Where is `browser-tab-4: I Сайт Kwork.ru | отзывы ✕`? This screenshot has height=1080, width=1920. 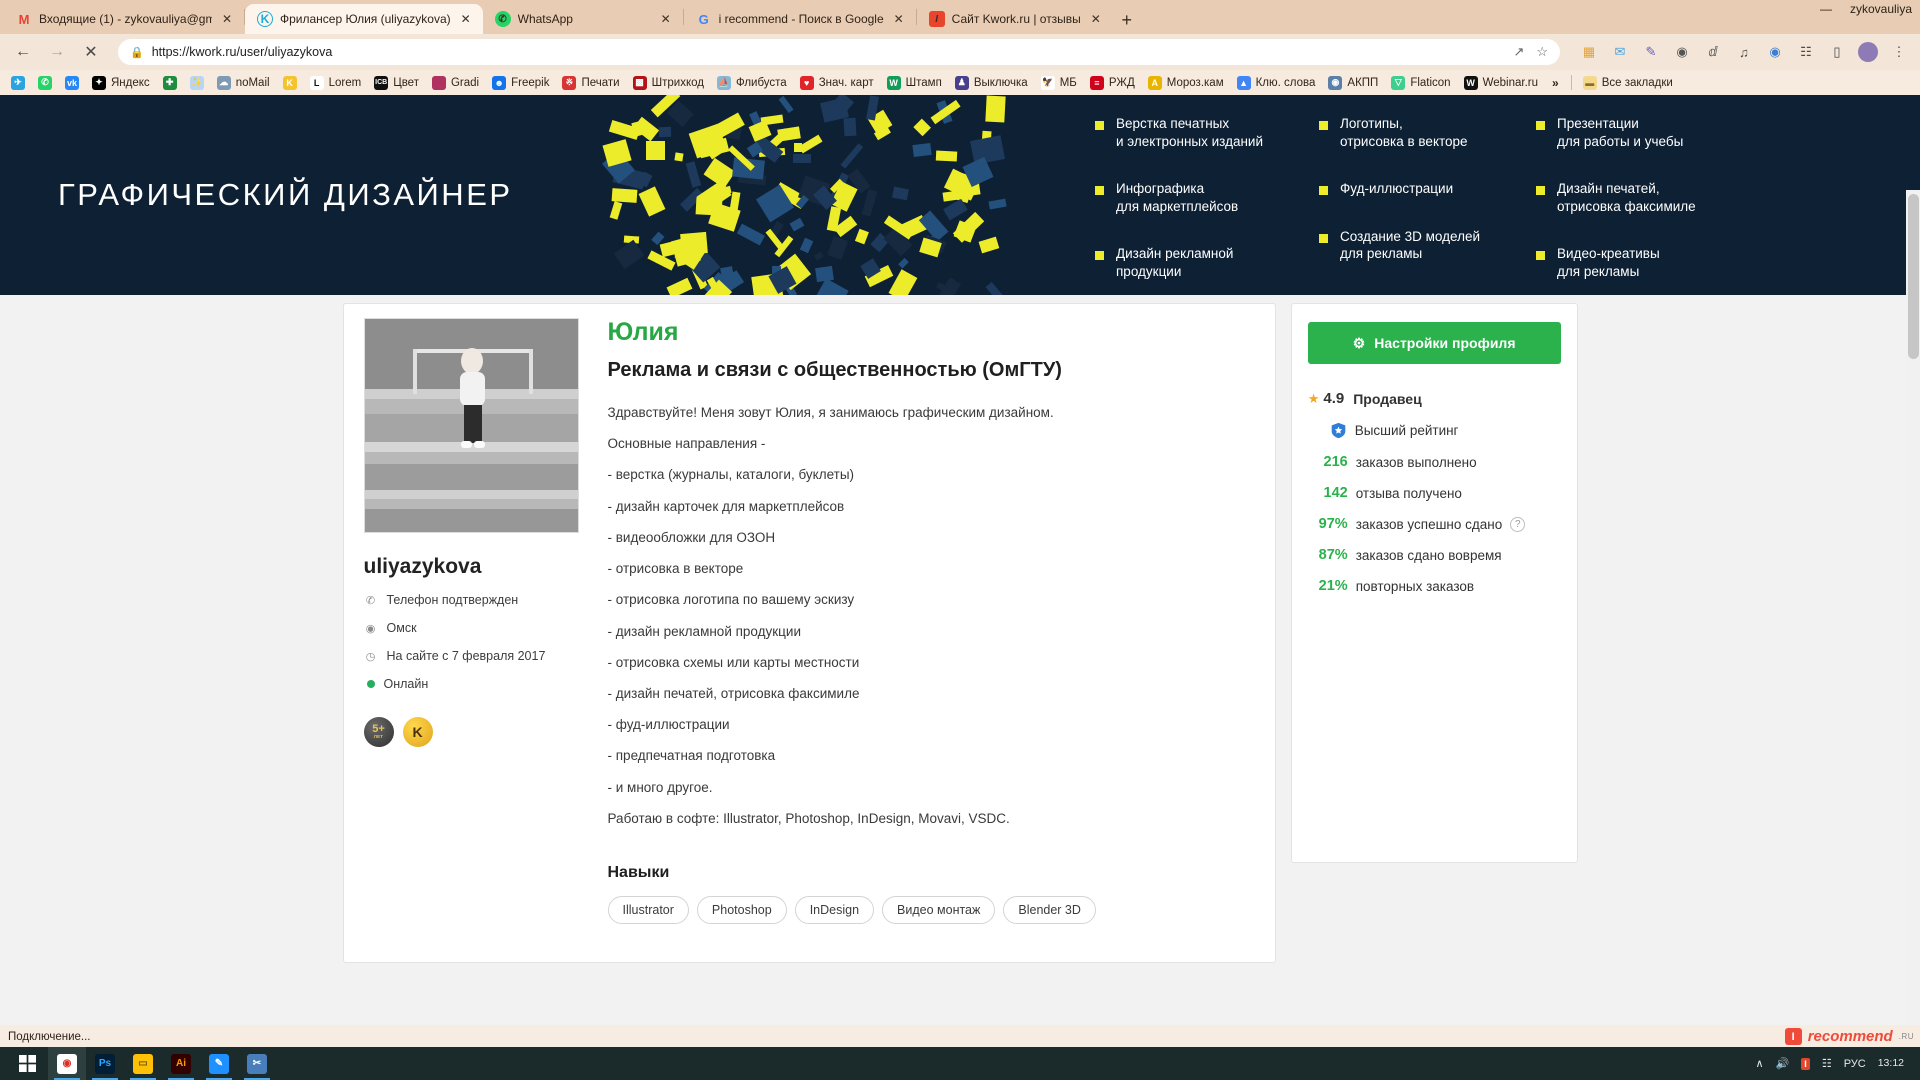
browser-tab-4: I Сайт Kwork.ru | отзывы ✕ is located at coordinates (1015, 19).